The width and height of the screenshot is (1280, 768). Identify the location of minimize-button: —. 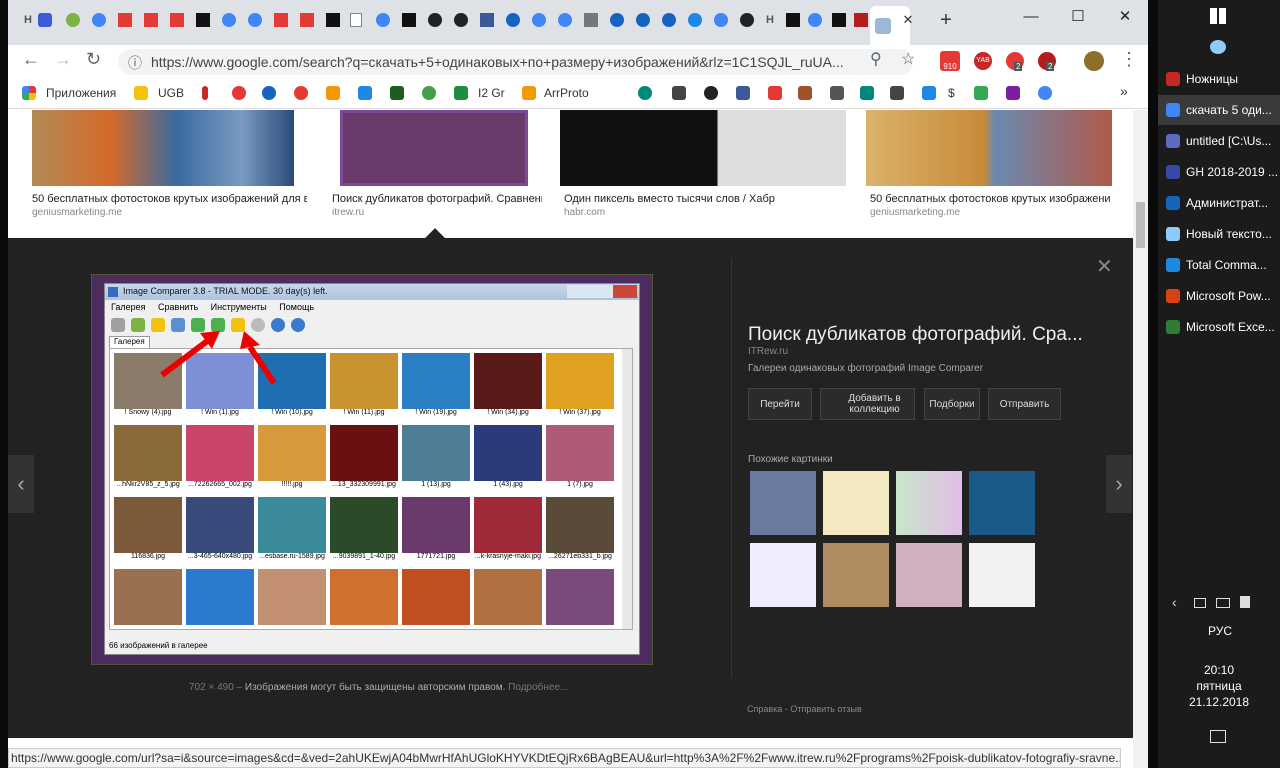
(1031, 16).